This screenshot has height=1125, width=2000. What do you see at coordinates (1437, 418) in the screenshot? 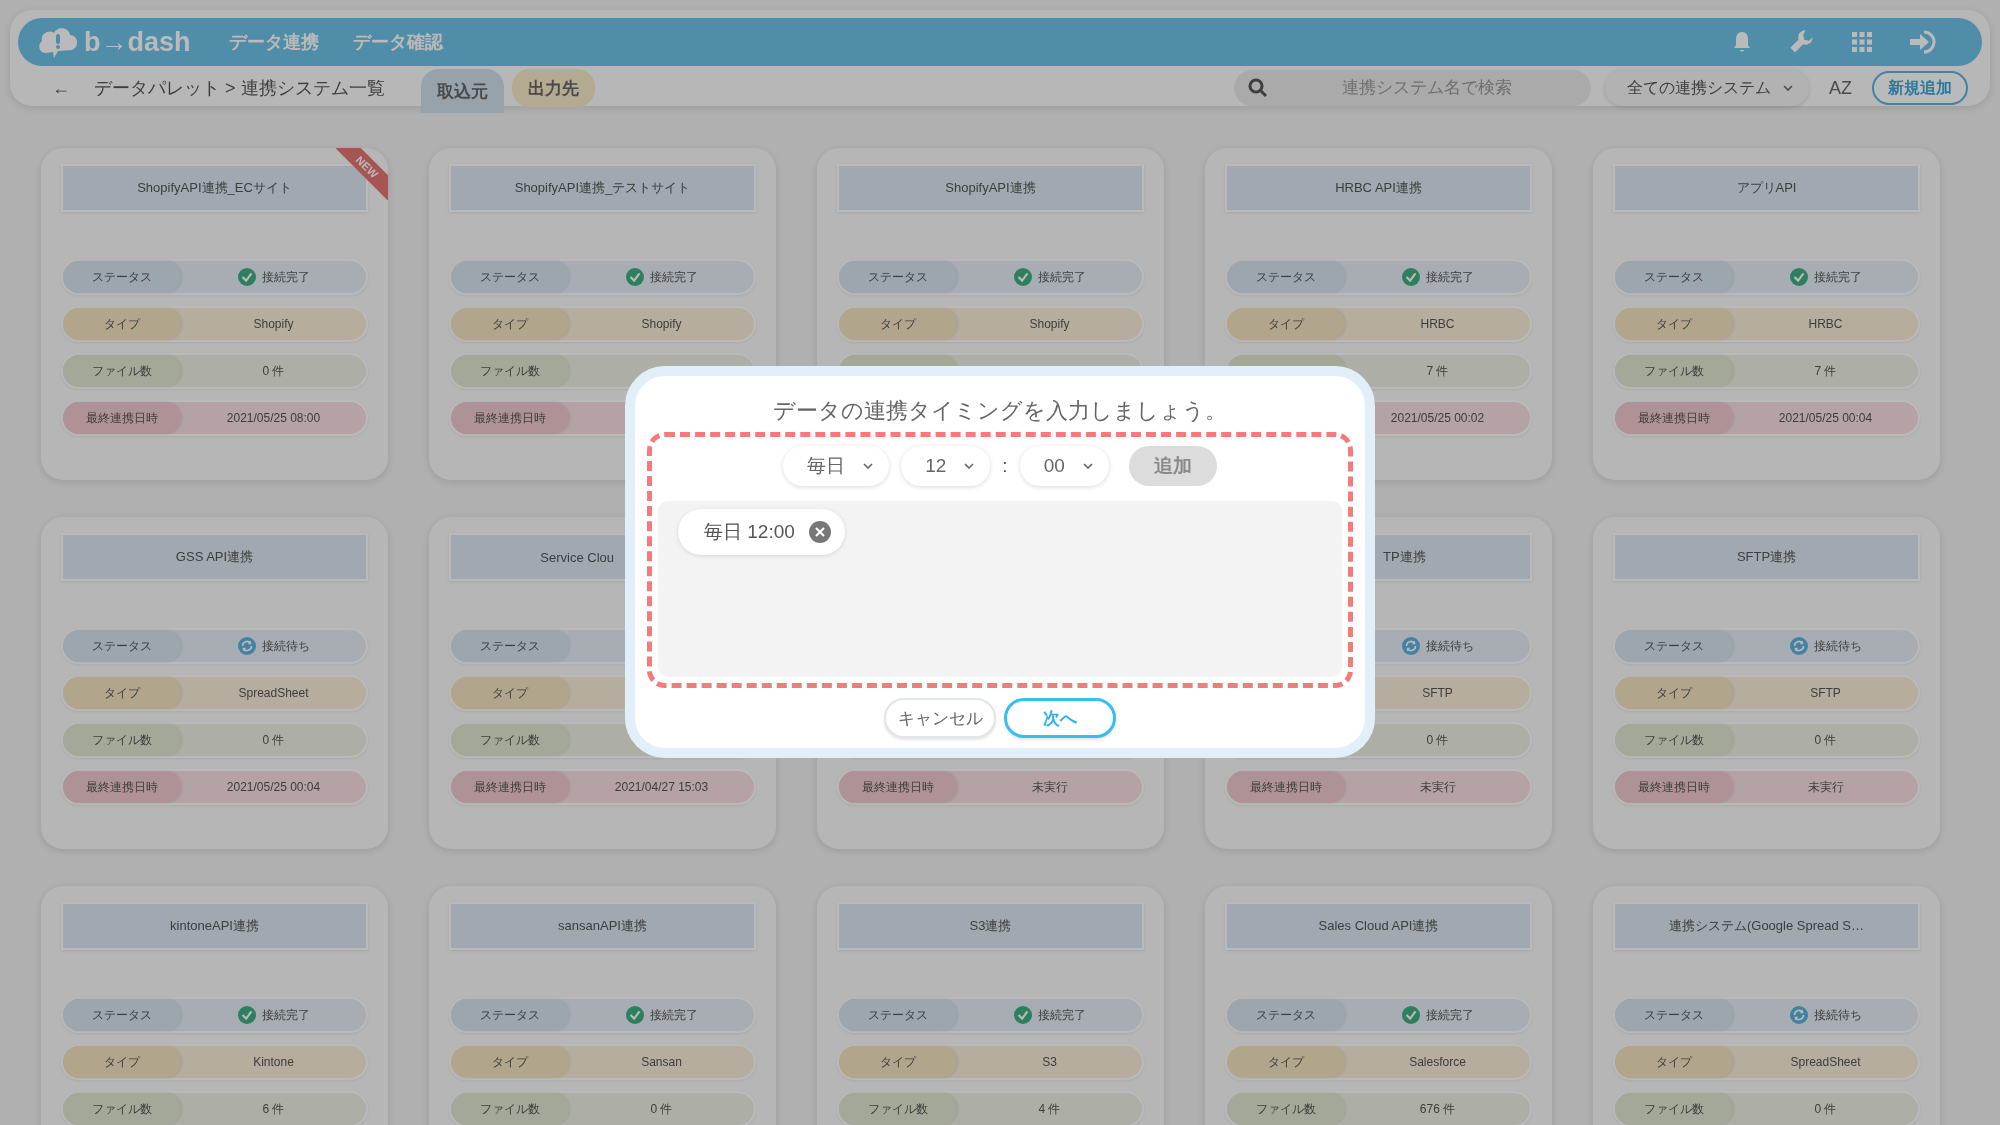
I see `row-value: 2021/05/25 00:02` at bounding box center [1437, 418].